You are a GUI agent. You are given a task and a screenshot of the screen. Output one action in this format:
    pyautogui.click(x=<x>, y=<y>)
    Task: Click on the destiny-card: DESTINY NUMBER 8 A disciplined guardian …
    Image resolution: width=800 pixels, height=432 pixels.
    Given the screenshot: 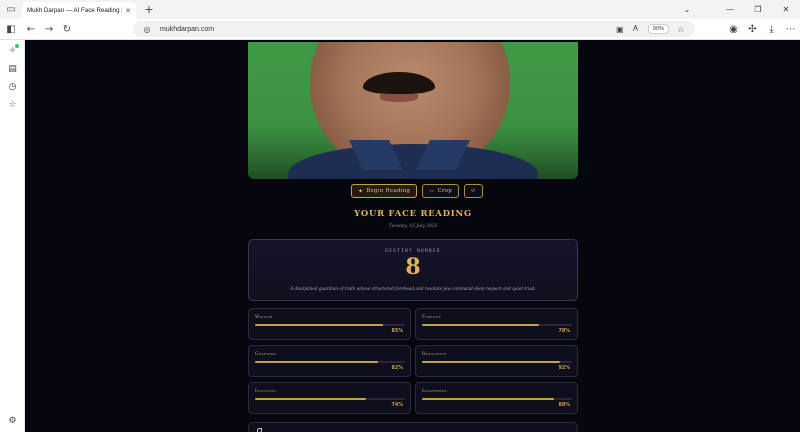 What is the action you would take?
    pyautogui.click(x=413, y=270)
    